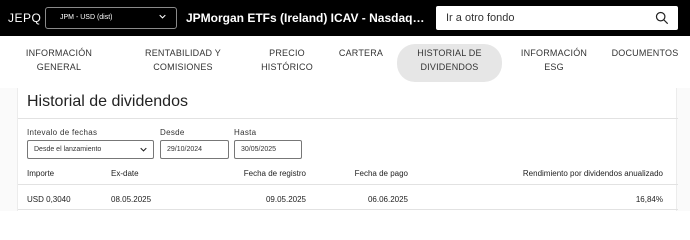 Image resolution: width=690 pixels, height=240 pixels. Describe the element at coordinates (131, 199) in the screenshot. I see `cell-ex-date: 08.05.2025` at that location.